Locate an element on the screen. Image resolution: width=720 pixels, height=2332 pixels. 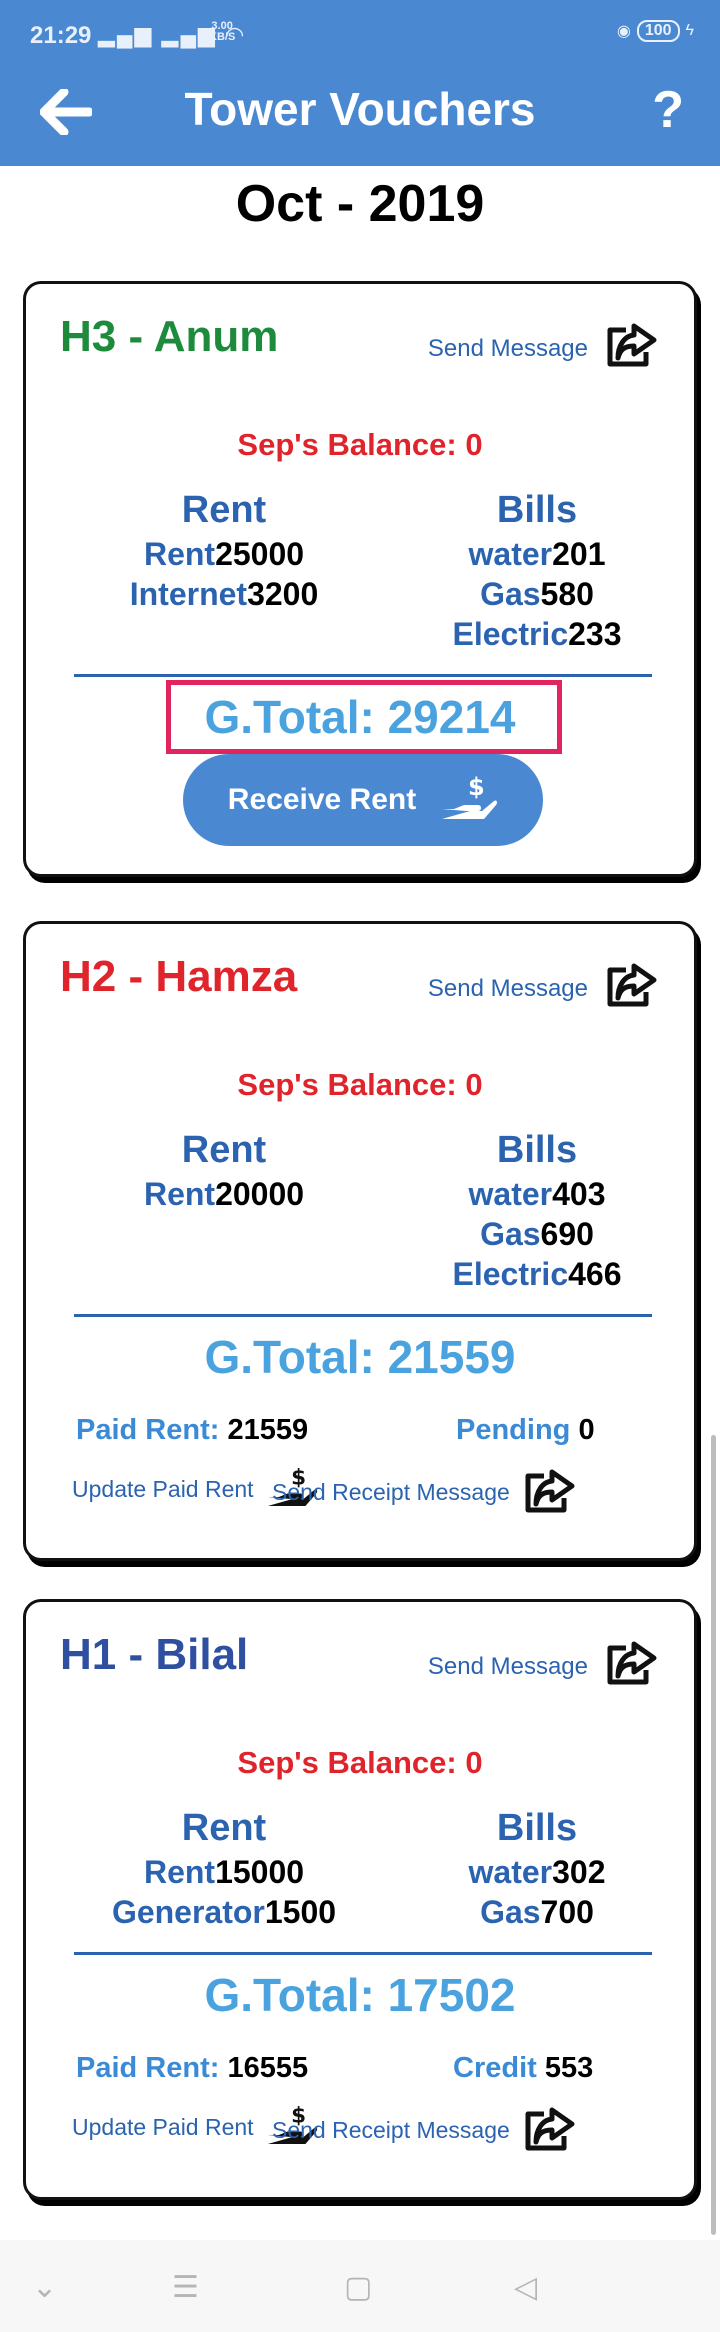
grand-total: G.Total: 21559 is located at coordinates (360, 1357).